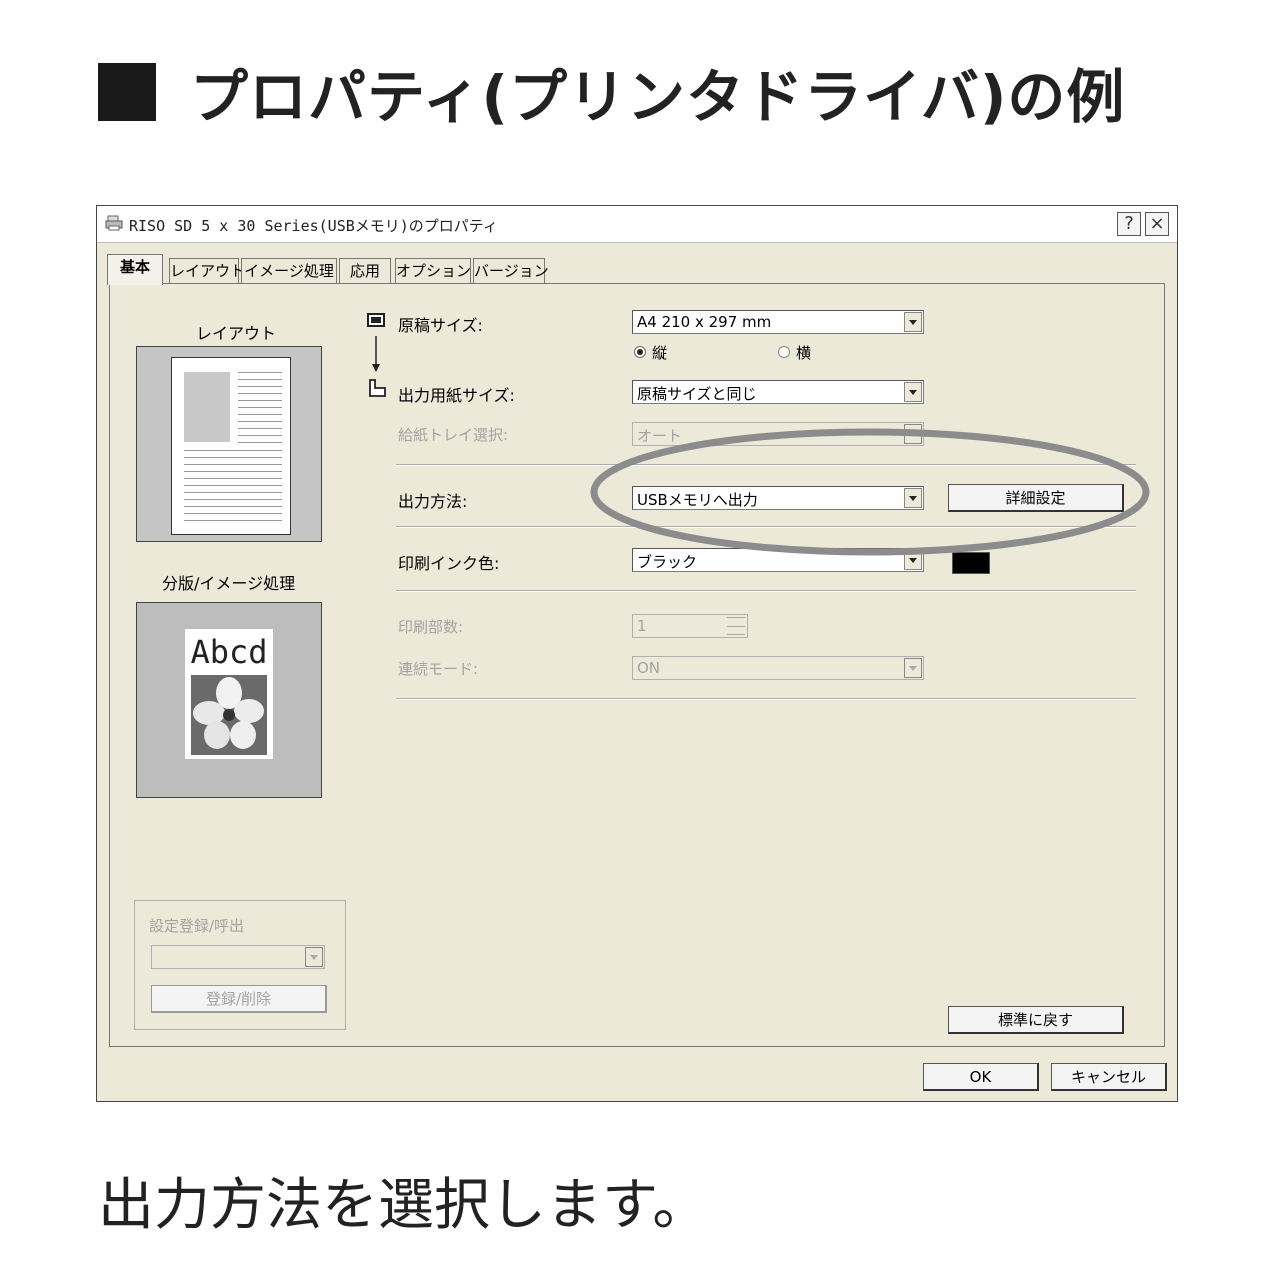  What do you see at coordinates (1129, 224) in the screenshot?
I see `help-button: ?` at bounding box center [1129, 224].